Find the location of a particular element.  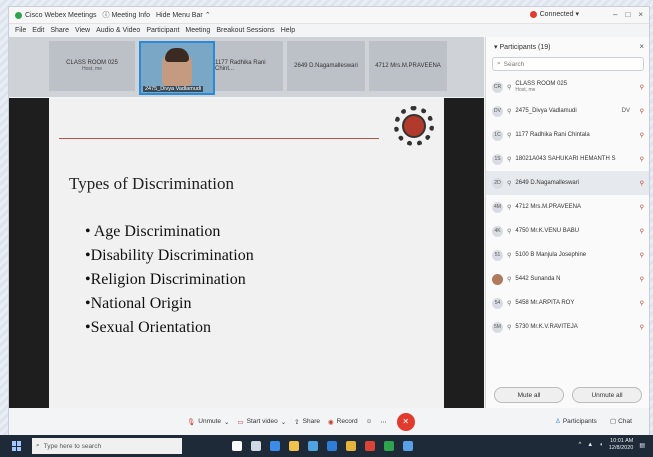

share-button: ⇪ Share is located at coordinates (307, 422).